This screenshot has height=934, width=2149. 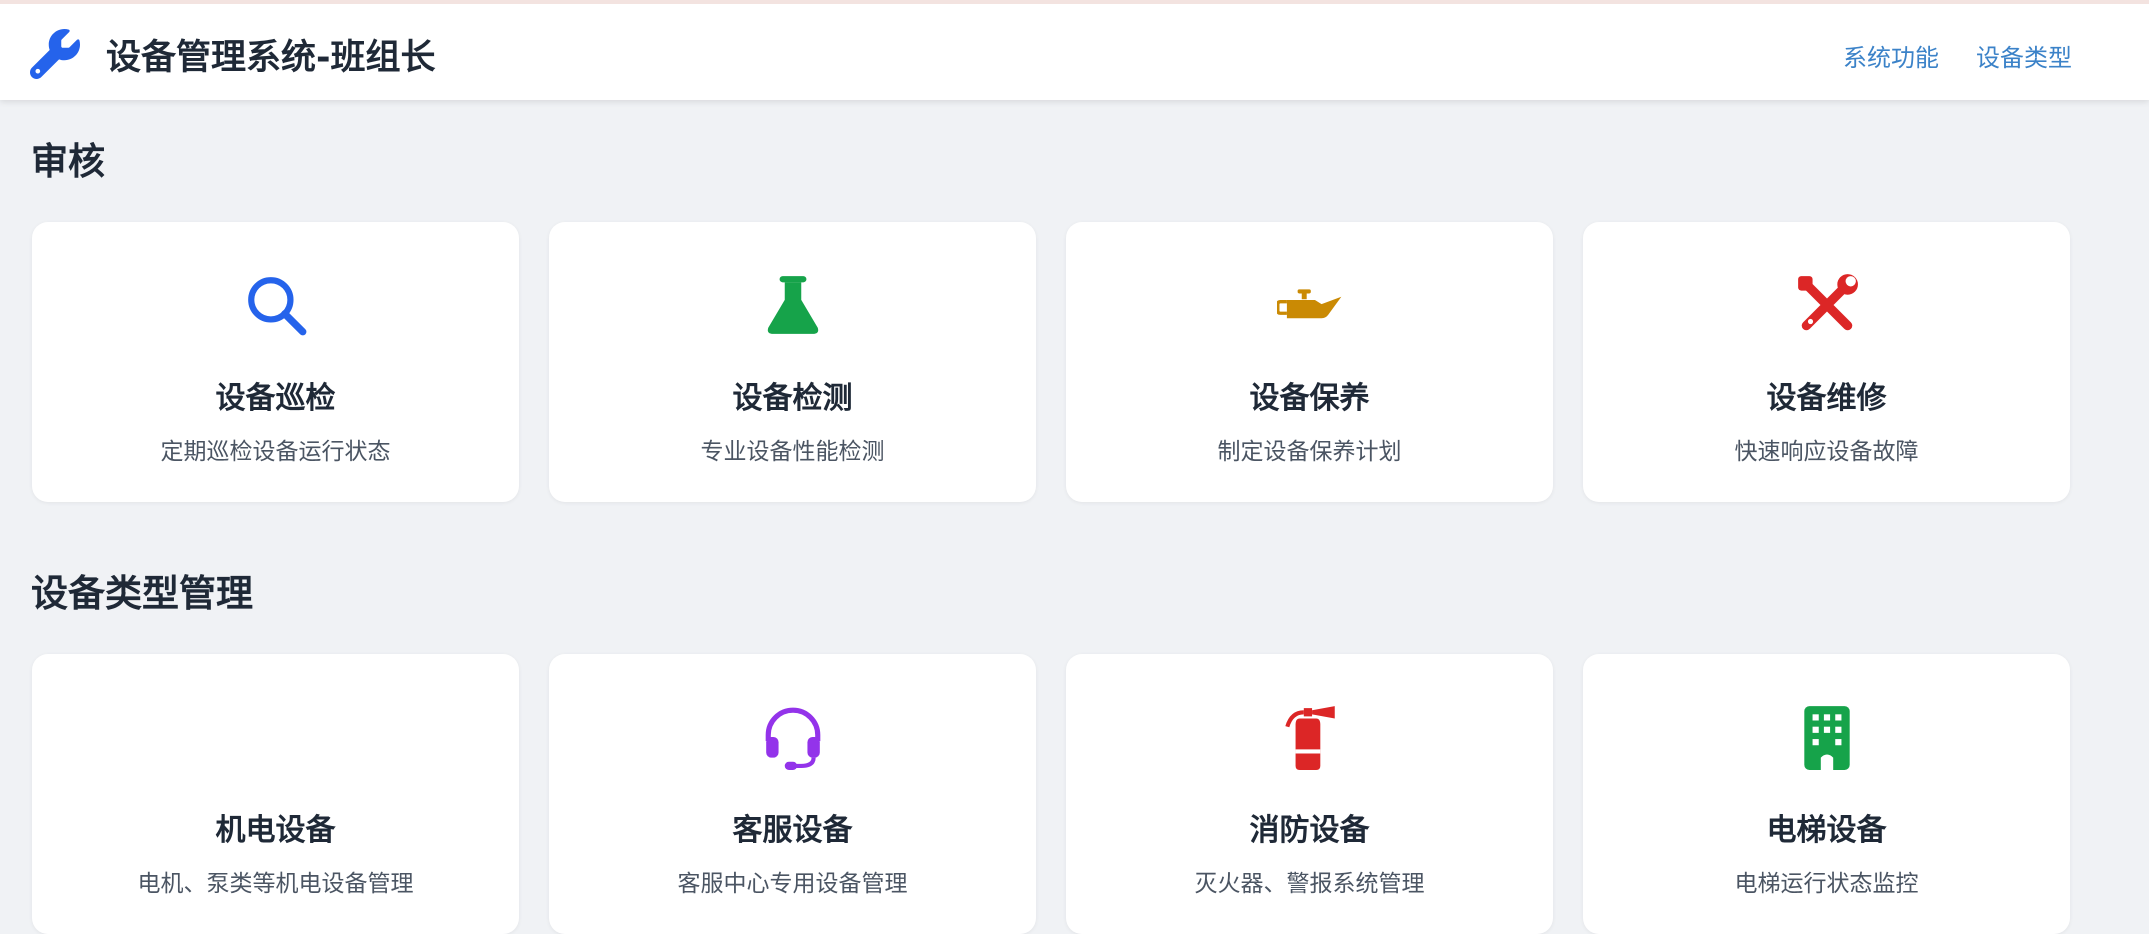 I want to click on section-title-device-types: 设备类型管理, so click(x=142, y=593).